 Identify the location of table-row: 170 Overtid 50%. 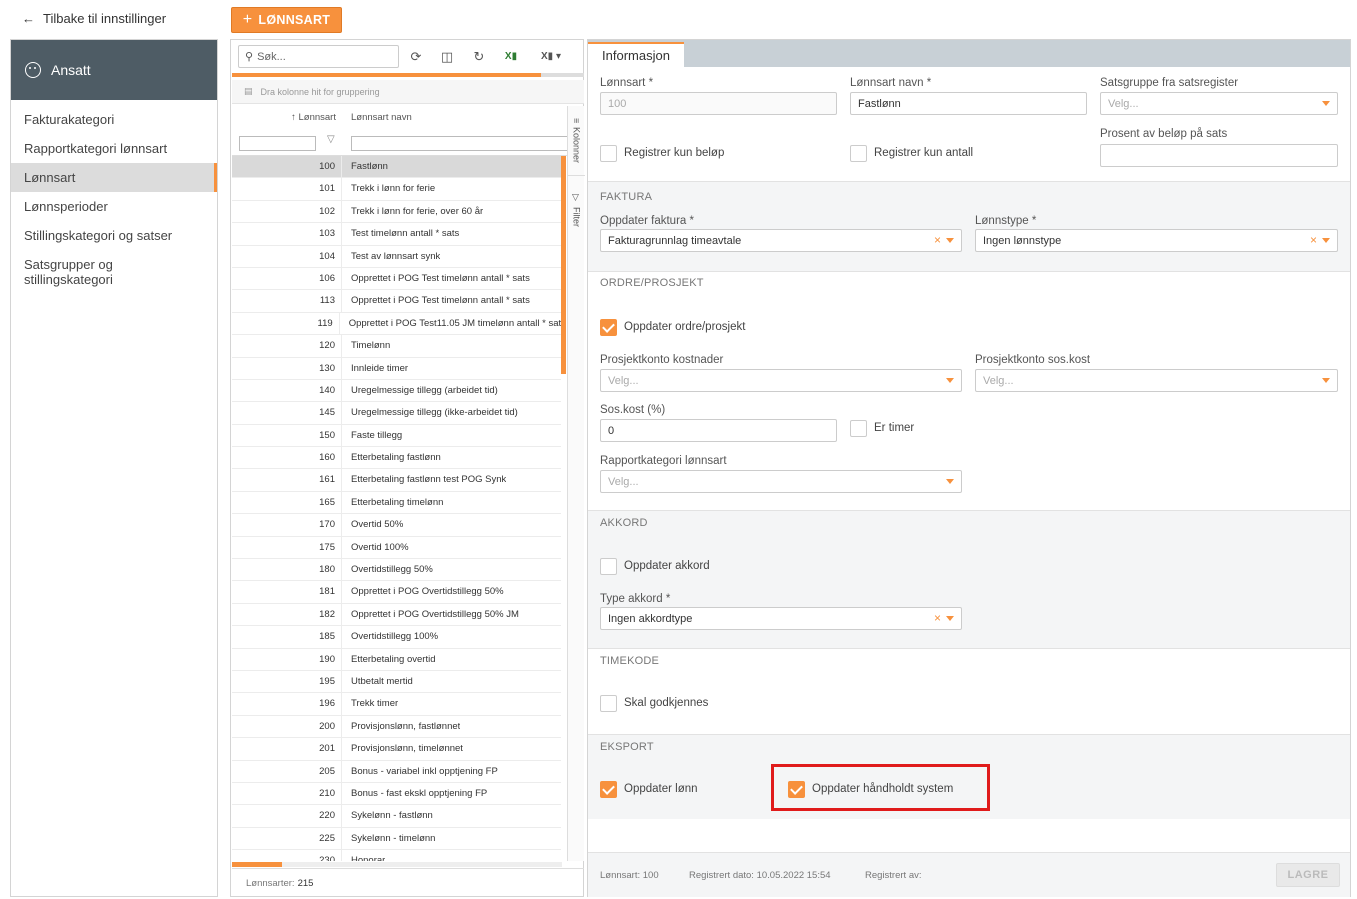
(396, 525).